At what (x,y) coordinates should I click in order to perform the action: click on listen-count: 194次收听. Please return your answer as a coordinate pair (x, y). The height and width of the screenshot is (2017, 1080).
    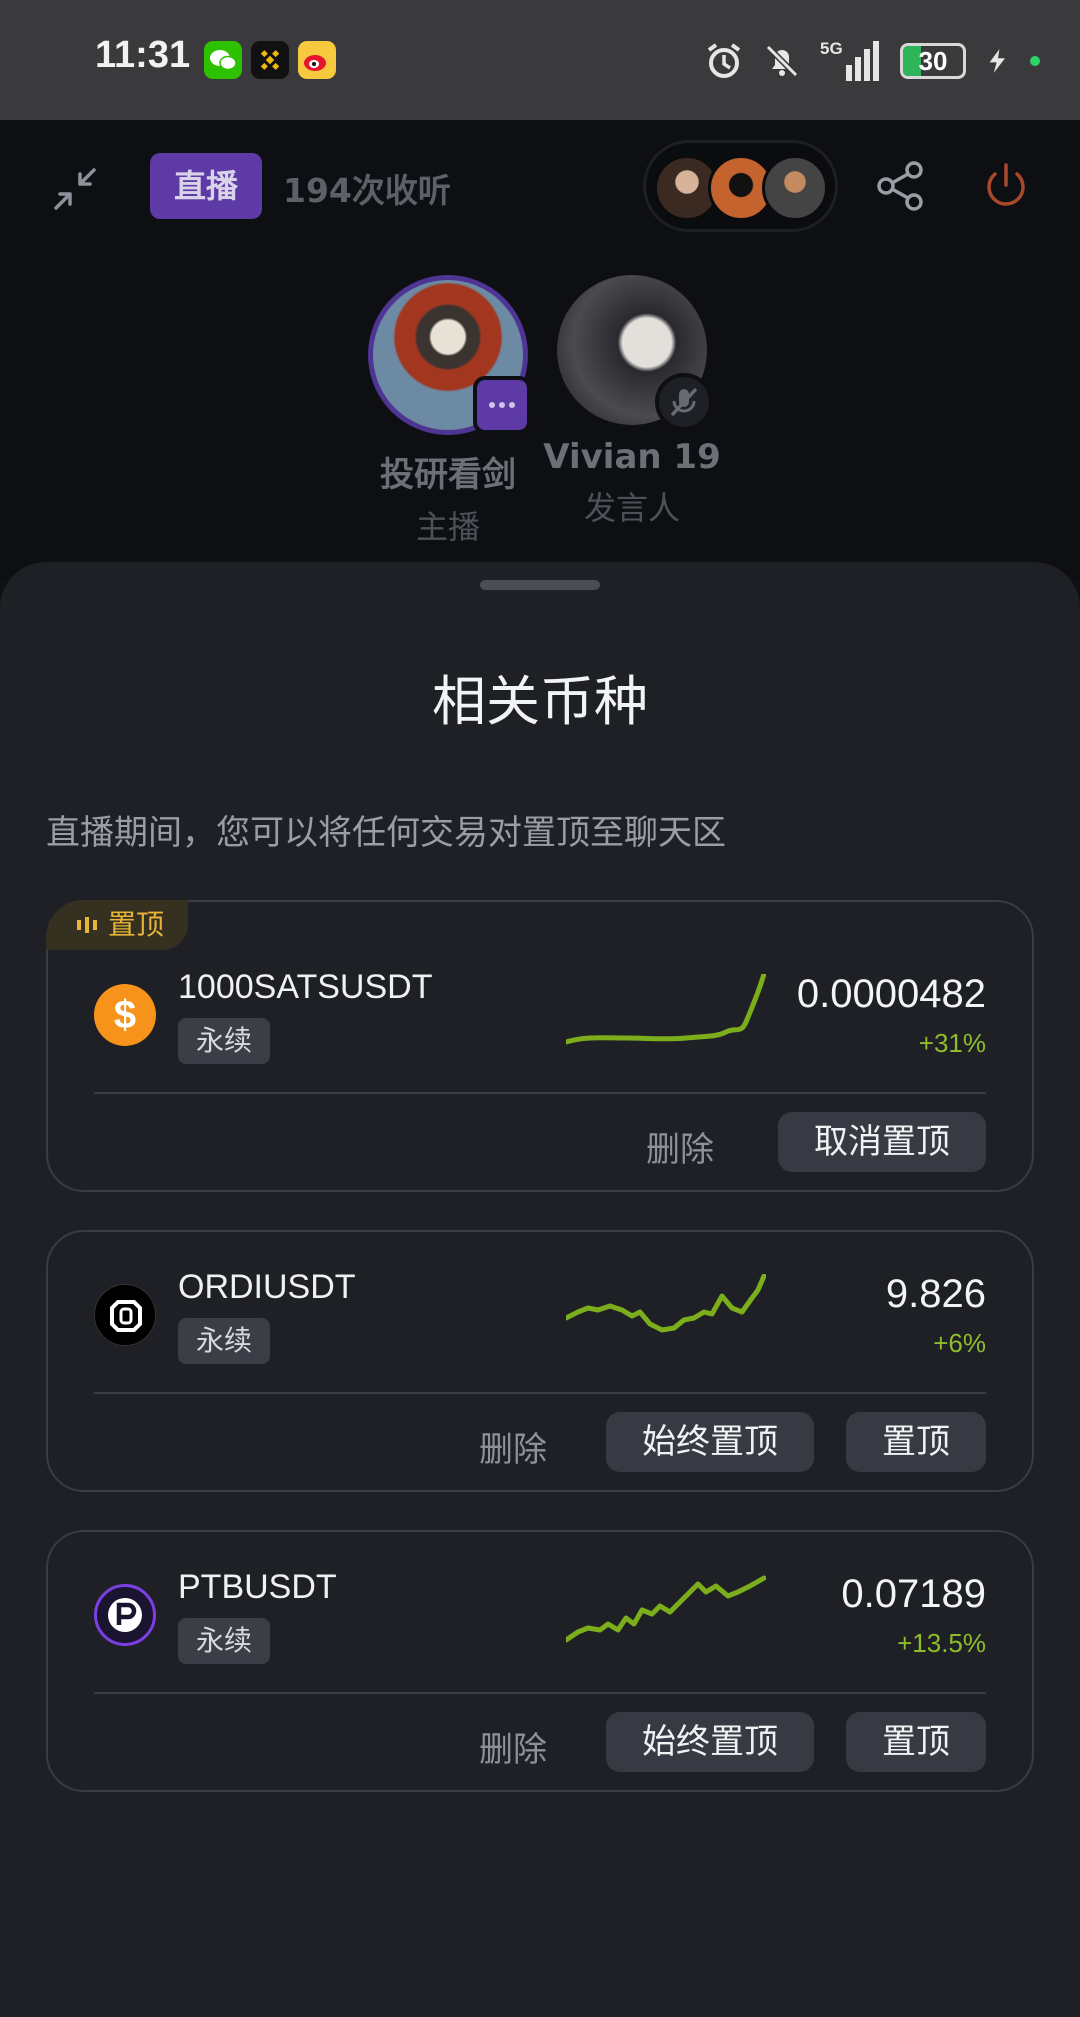
    Looking at the image, I should click on (367, 190).